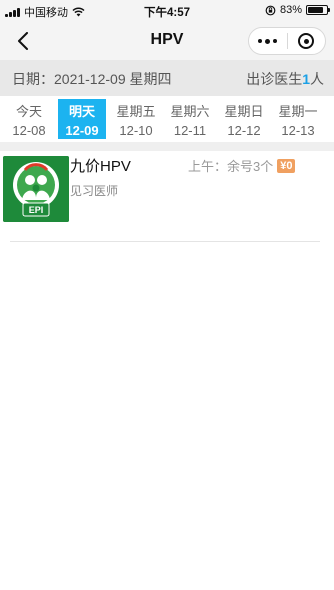  What do you see at coordinates (136, 111) in the screenshot?
I see `day-tab-label: 星期五` at bounding box center [136, 111].